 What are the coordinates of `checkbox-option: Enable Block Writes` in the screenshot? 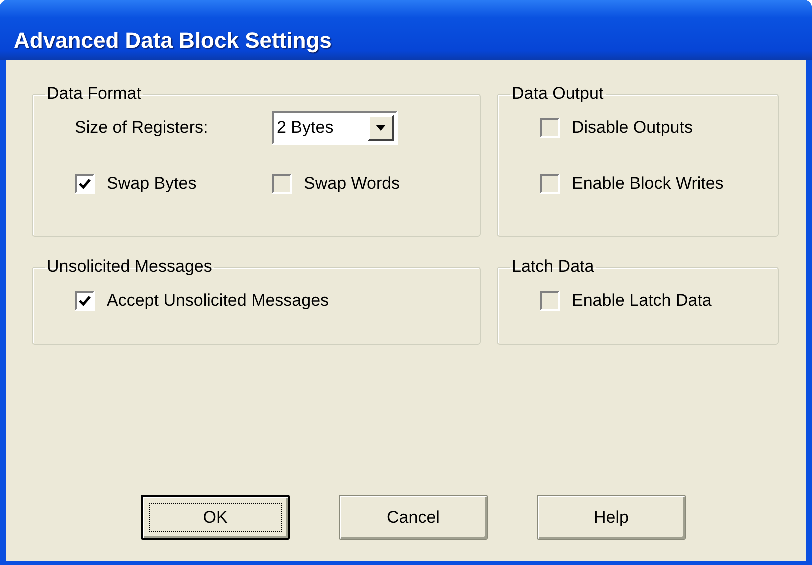 It's located at (659, 184).